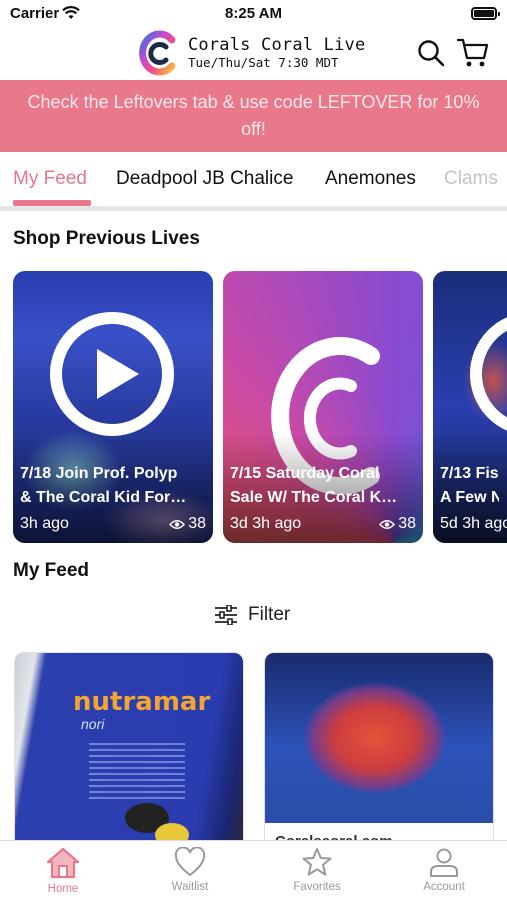 This screenshot has height=900, width=507. Describe the element at coordinates (253, 208) in the screenshot. I see `tabs-divider` at that location.